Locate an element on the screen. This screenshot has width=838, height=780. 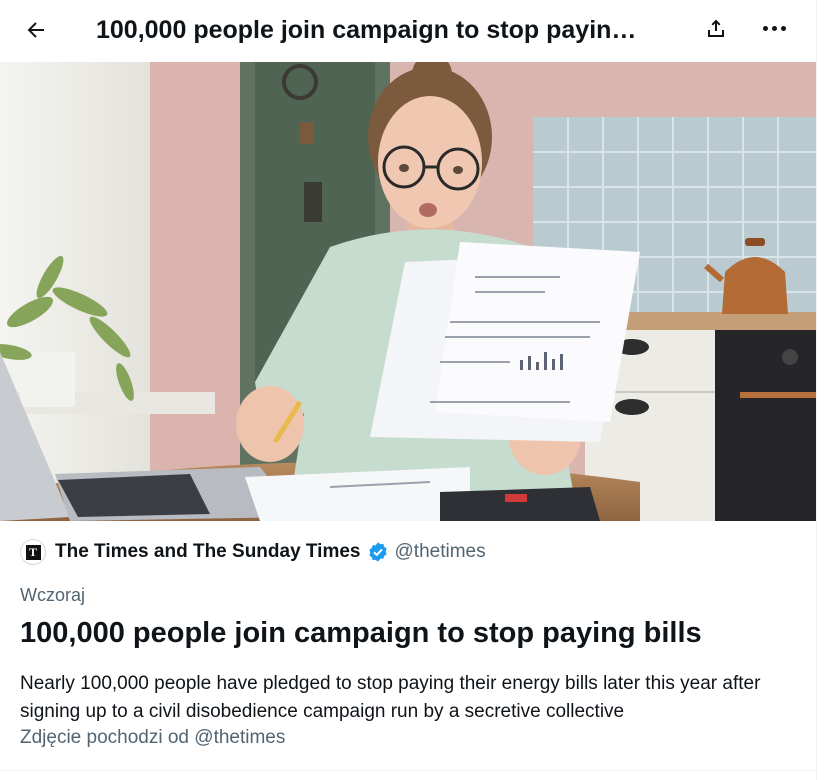
more-options-button is located at coordinates (774, 28).